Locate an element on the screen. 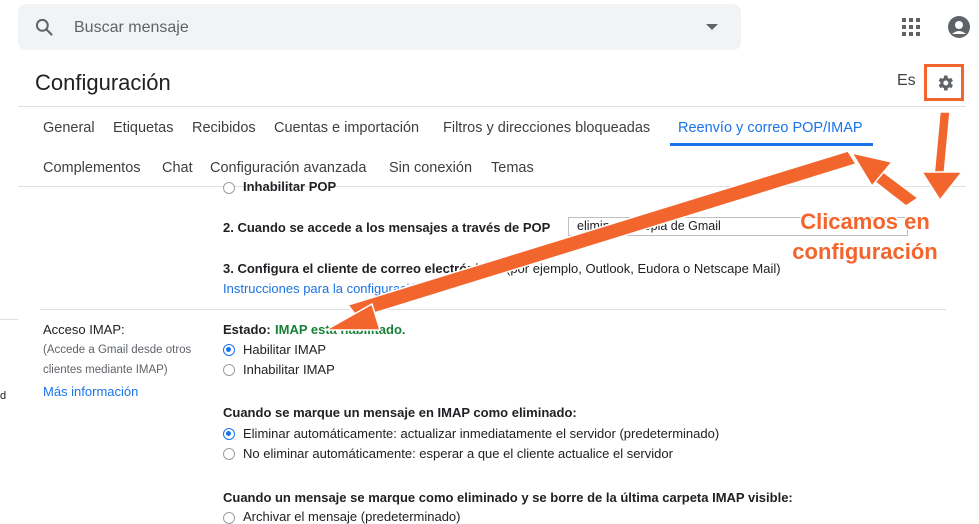 This screenshot has height=524, width=979. pop-instructions-link: Instrucciones para la configuración is located at coordinates (323, 288).